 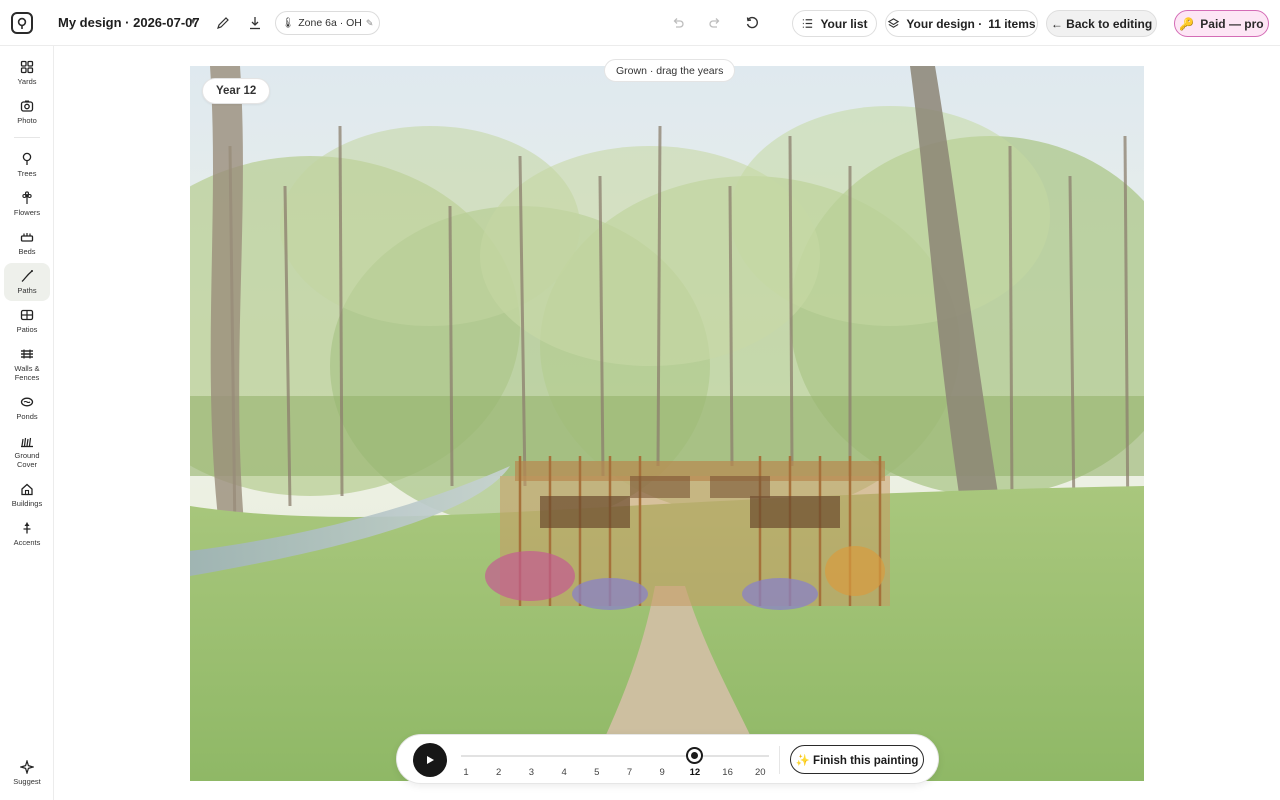 I want to click on undo-icon, so click(x=678, y=23).